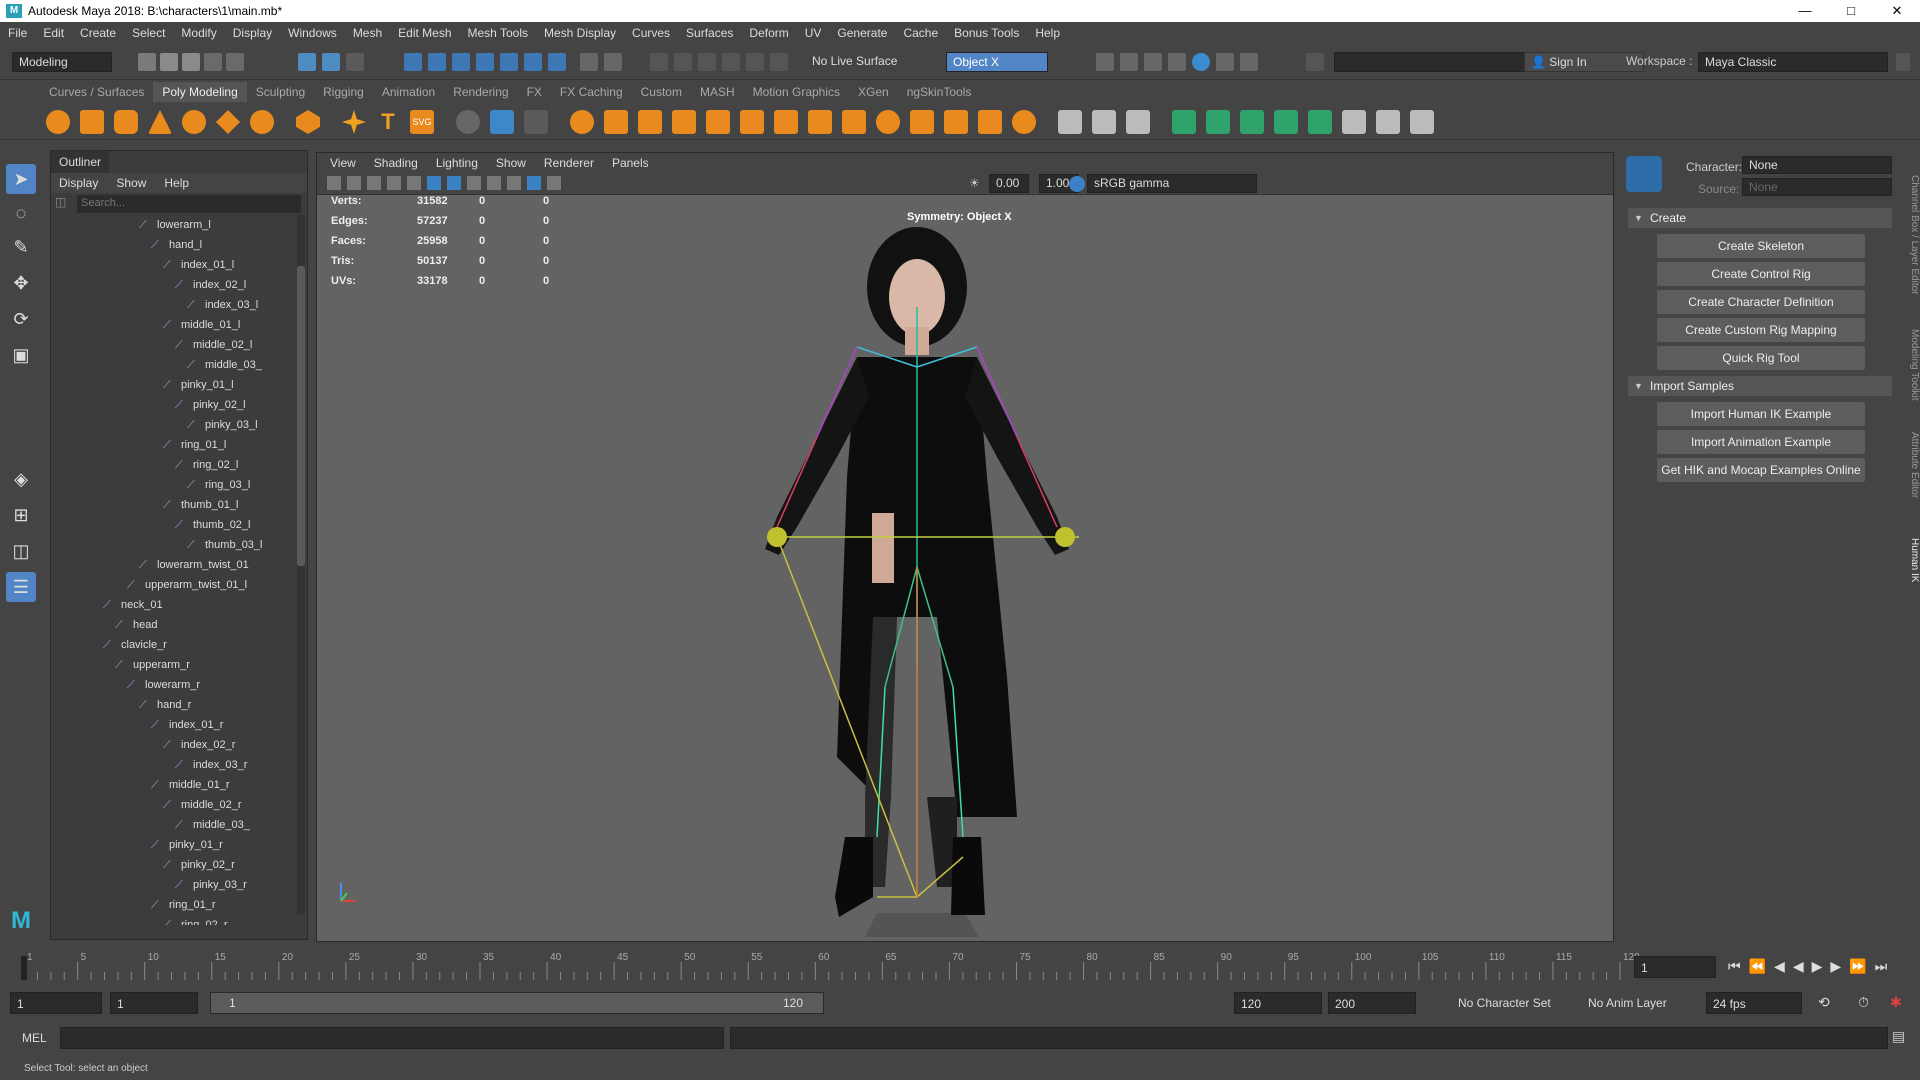 This screenshot has width=1920, height=1080. Describe the element at coordinates (210, 405) in the screenshot. I see `outliner-item: ⟋ pinky_02_l` at that location.